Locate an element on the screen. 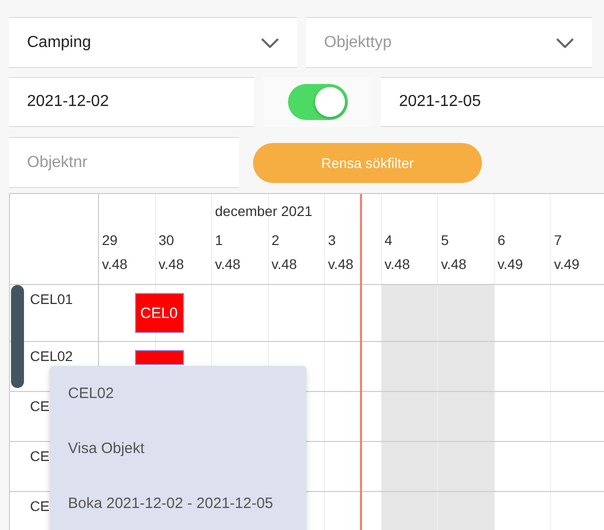 The height and width of the screenshot is (530, 604). toggle-switch is located at coordinates (318, 102).